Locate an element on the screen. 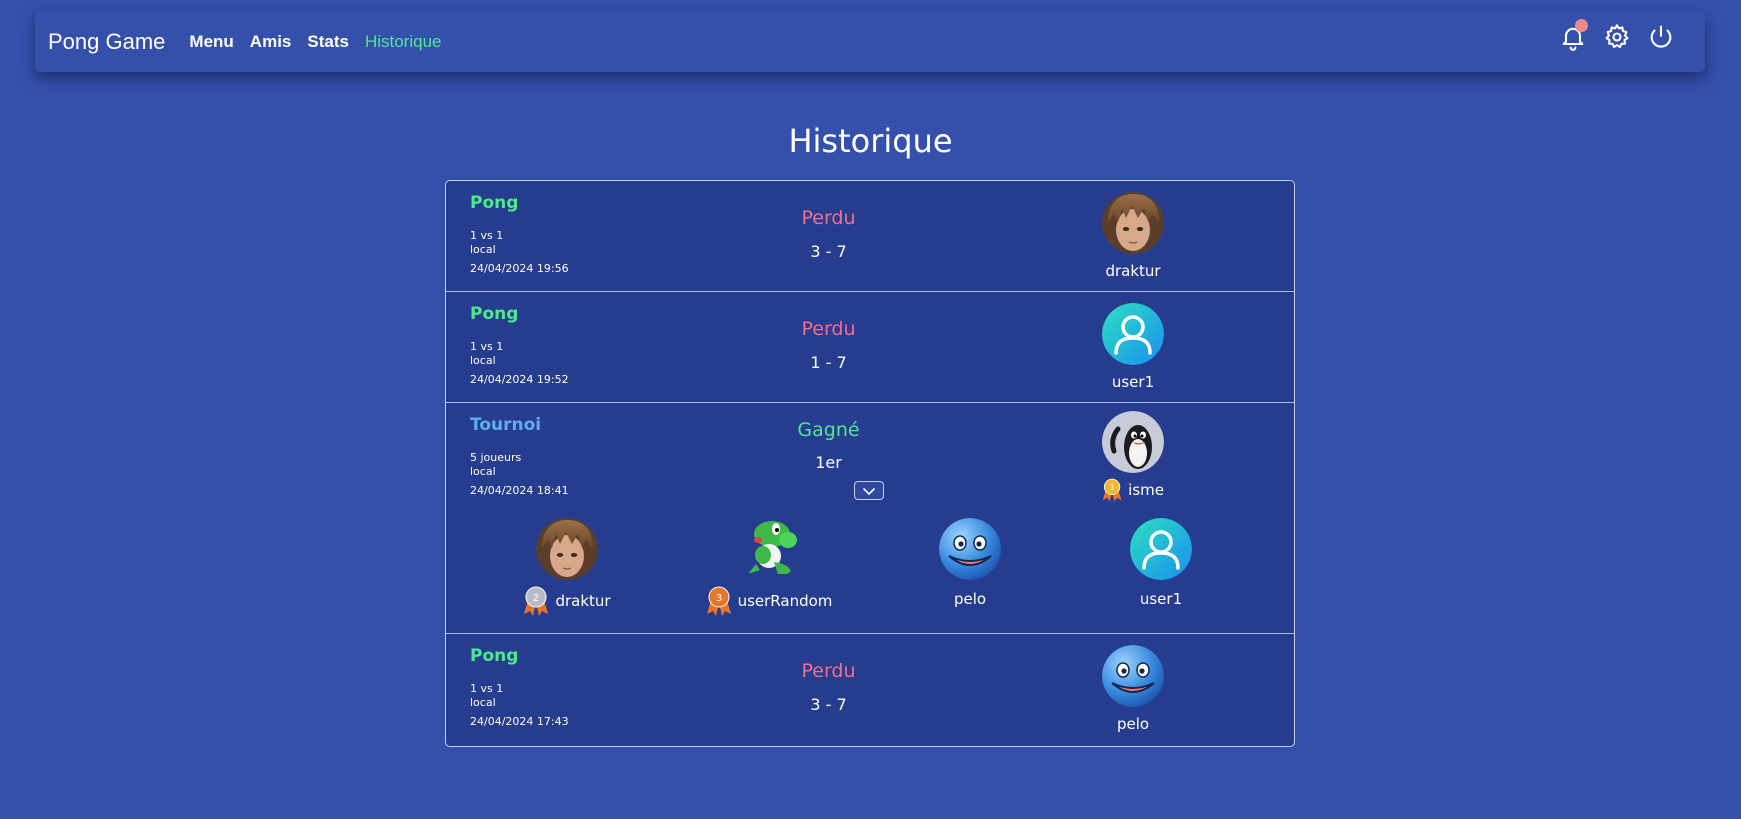 This screenshot has height=819, width=1741. ranking-item: 2 draktur is located at coordinates (567, 567).